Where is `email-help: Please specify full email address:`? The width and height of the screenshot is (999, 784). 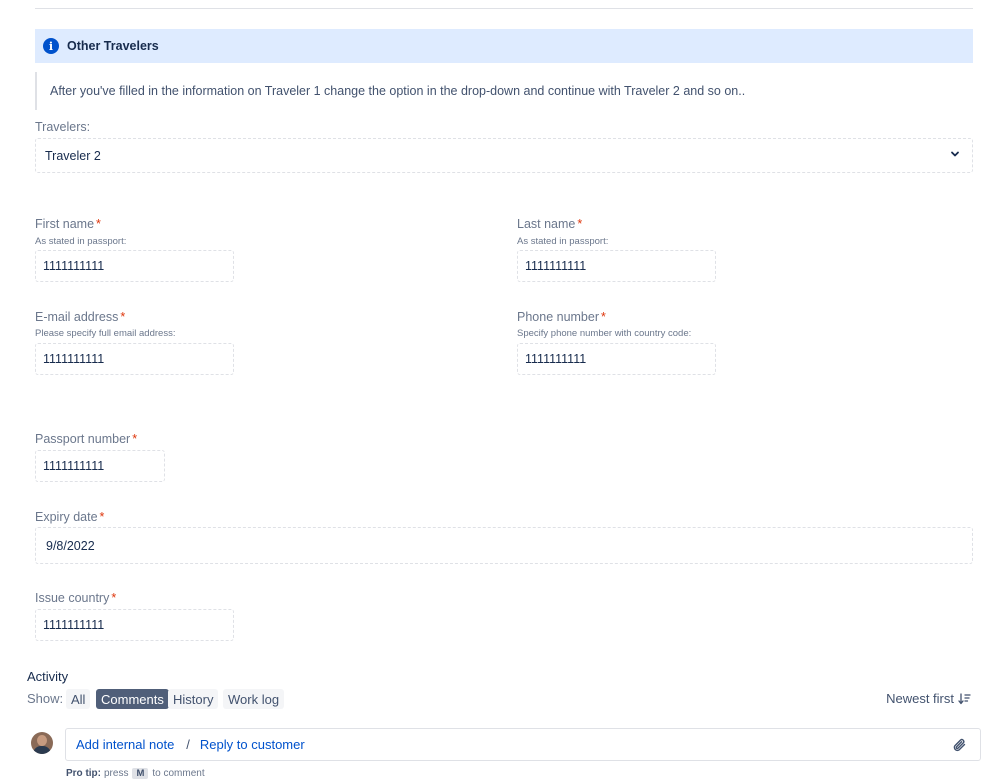 email-help: Please specify full email address: is located at coordinates (105, 333).